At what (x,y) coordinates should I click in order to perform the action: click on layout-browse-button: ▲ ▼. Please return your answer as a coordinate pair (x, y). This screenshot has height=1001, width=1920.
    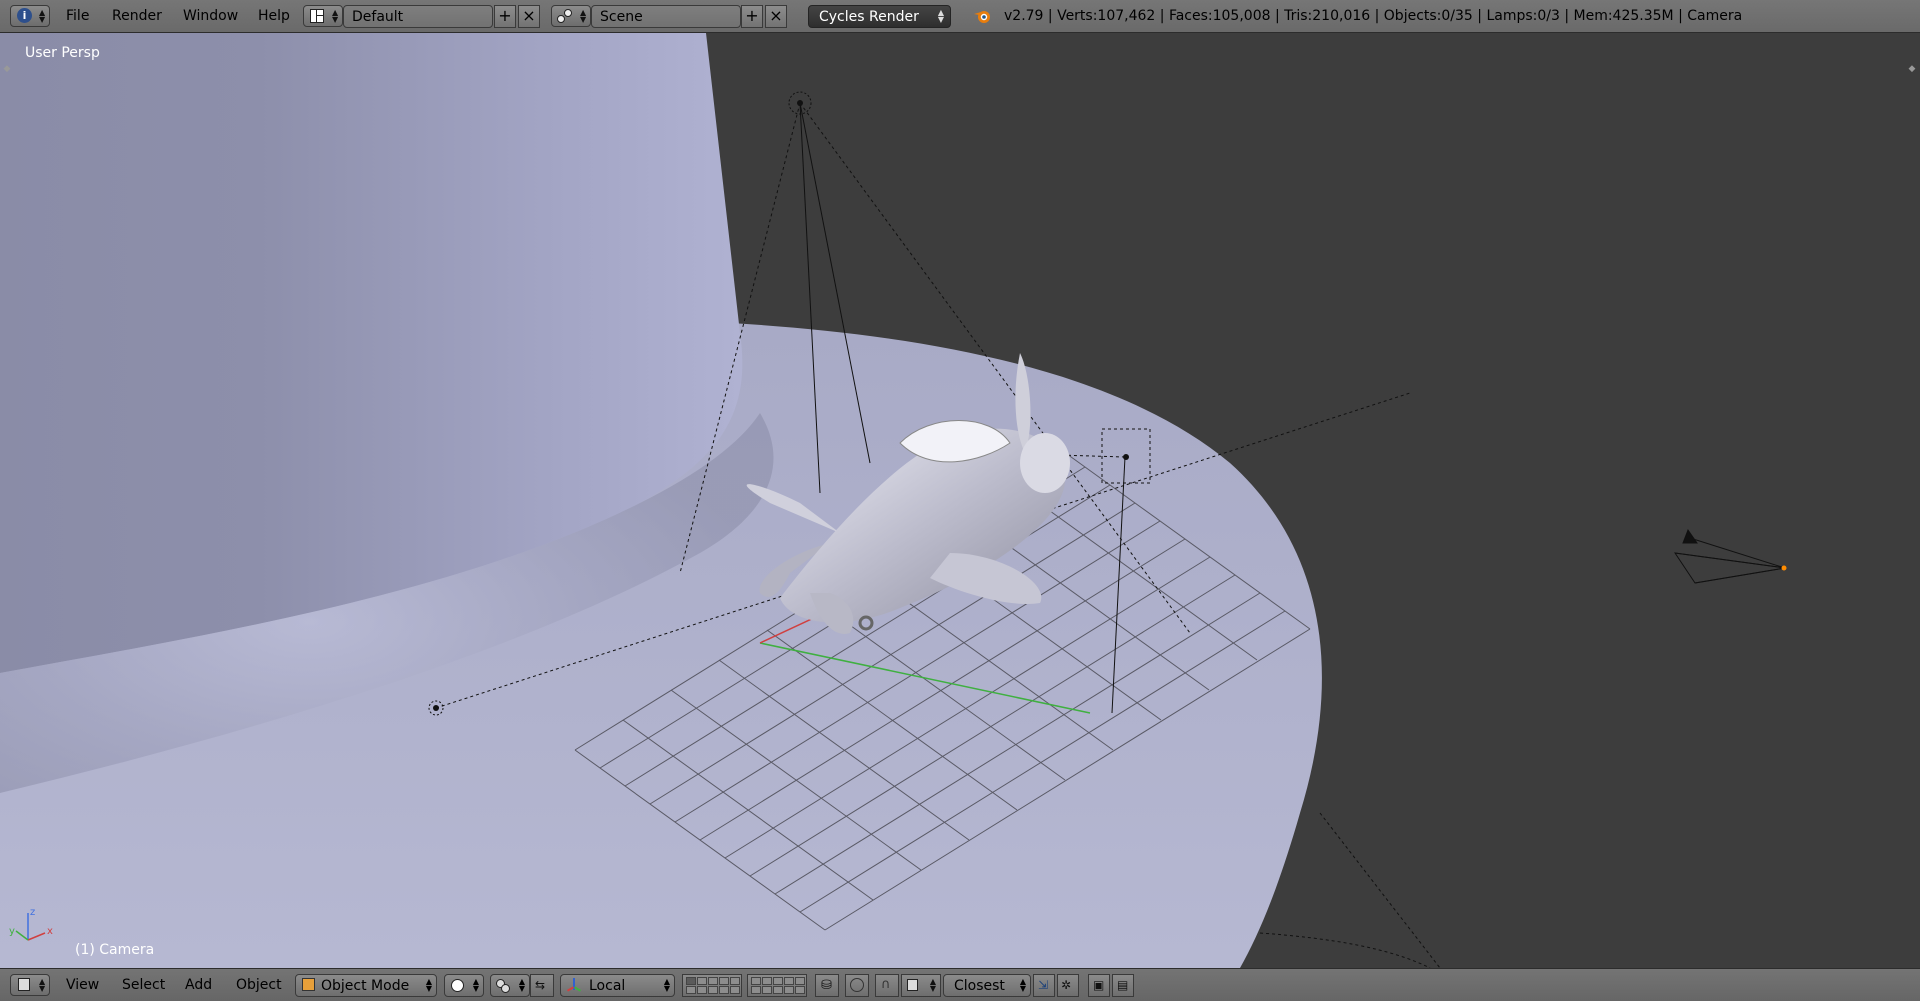
    Looking at the image, I should click on (323, 16).